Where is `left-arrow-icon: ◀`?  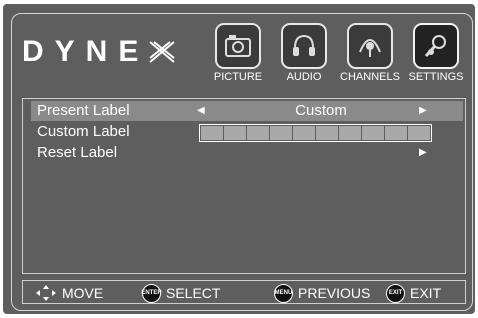 left-arrow-icon: ◀ is located at coordinates (201, 111).